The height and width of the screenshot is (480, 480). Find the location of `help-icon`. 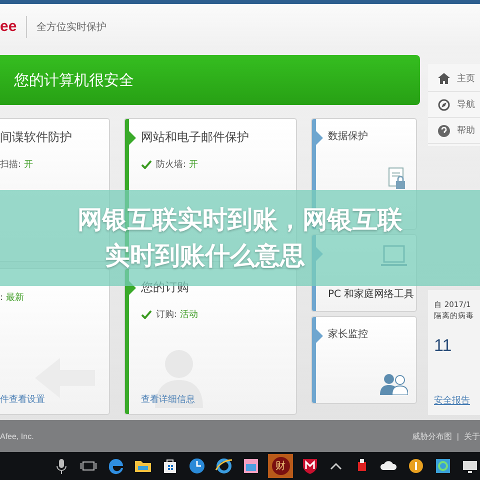

help-icon is located at coordinates (444, 130).